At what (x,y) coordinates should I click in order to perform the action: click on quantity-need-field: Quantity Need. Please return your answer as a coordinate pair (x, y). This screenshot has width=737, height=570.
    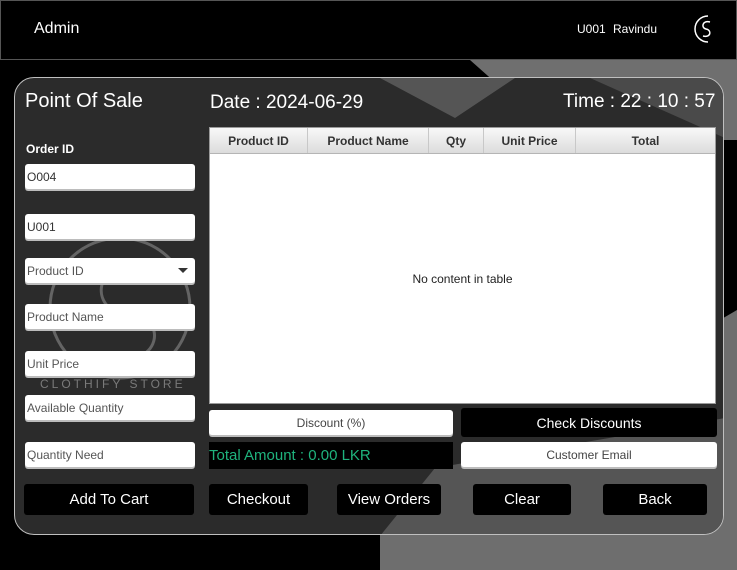
    Looking at the image, I should click on (110, 454).